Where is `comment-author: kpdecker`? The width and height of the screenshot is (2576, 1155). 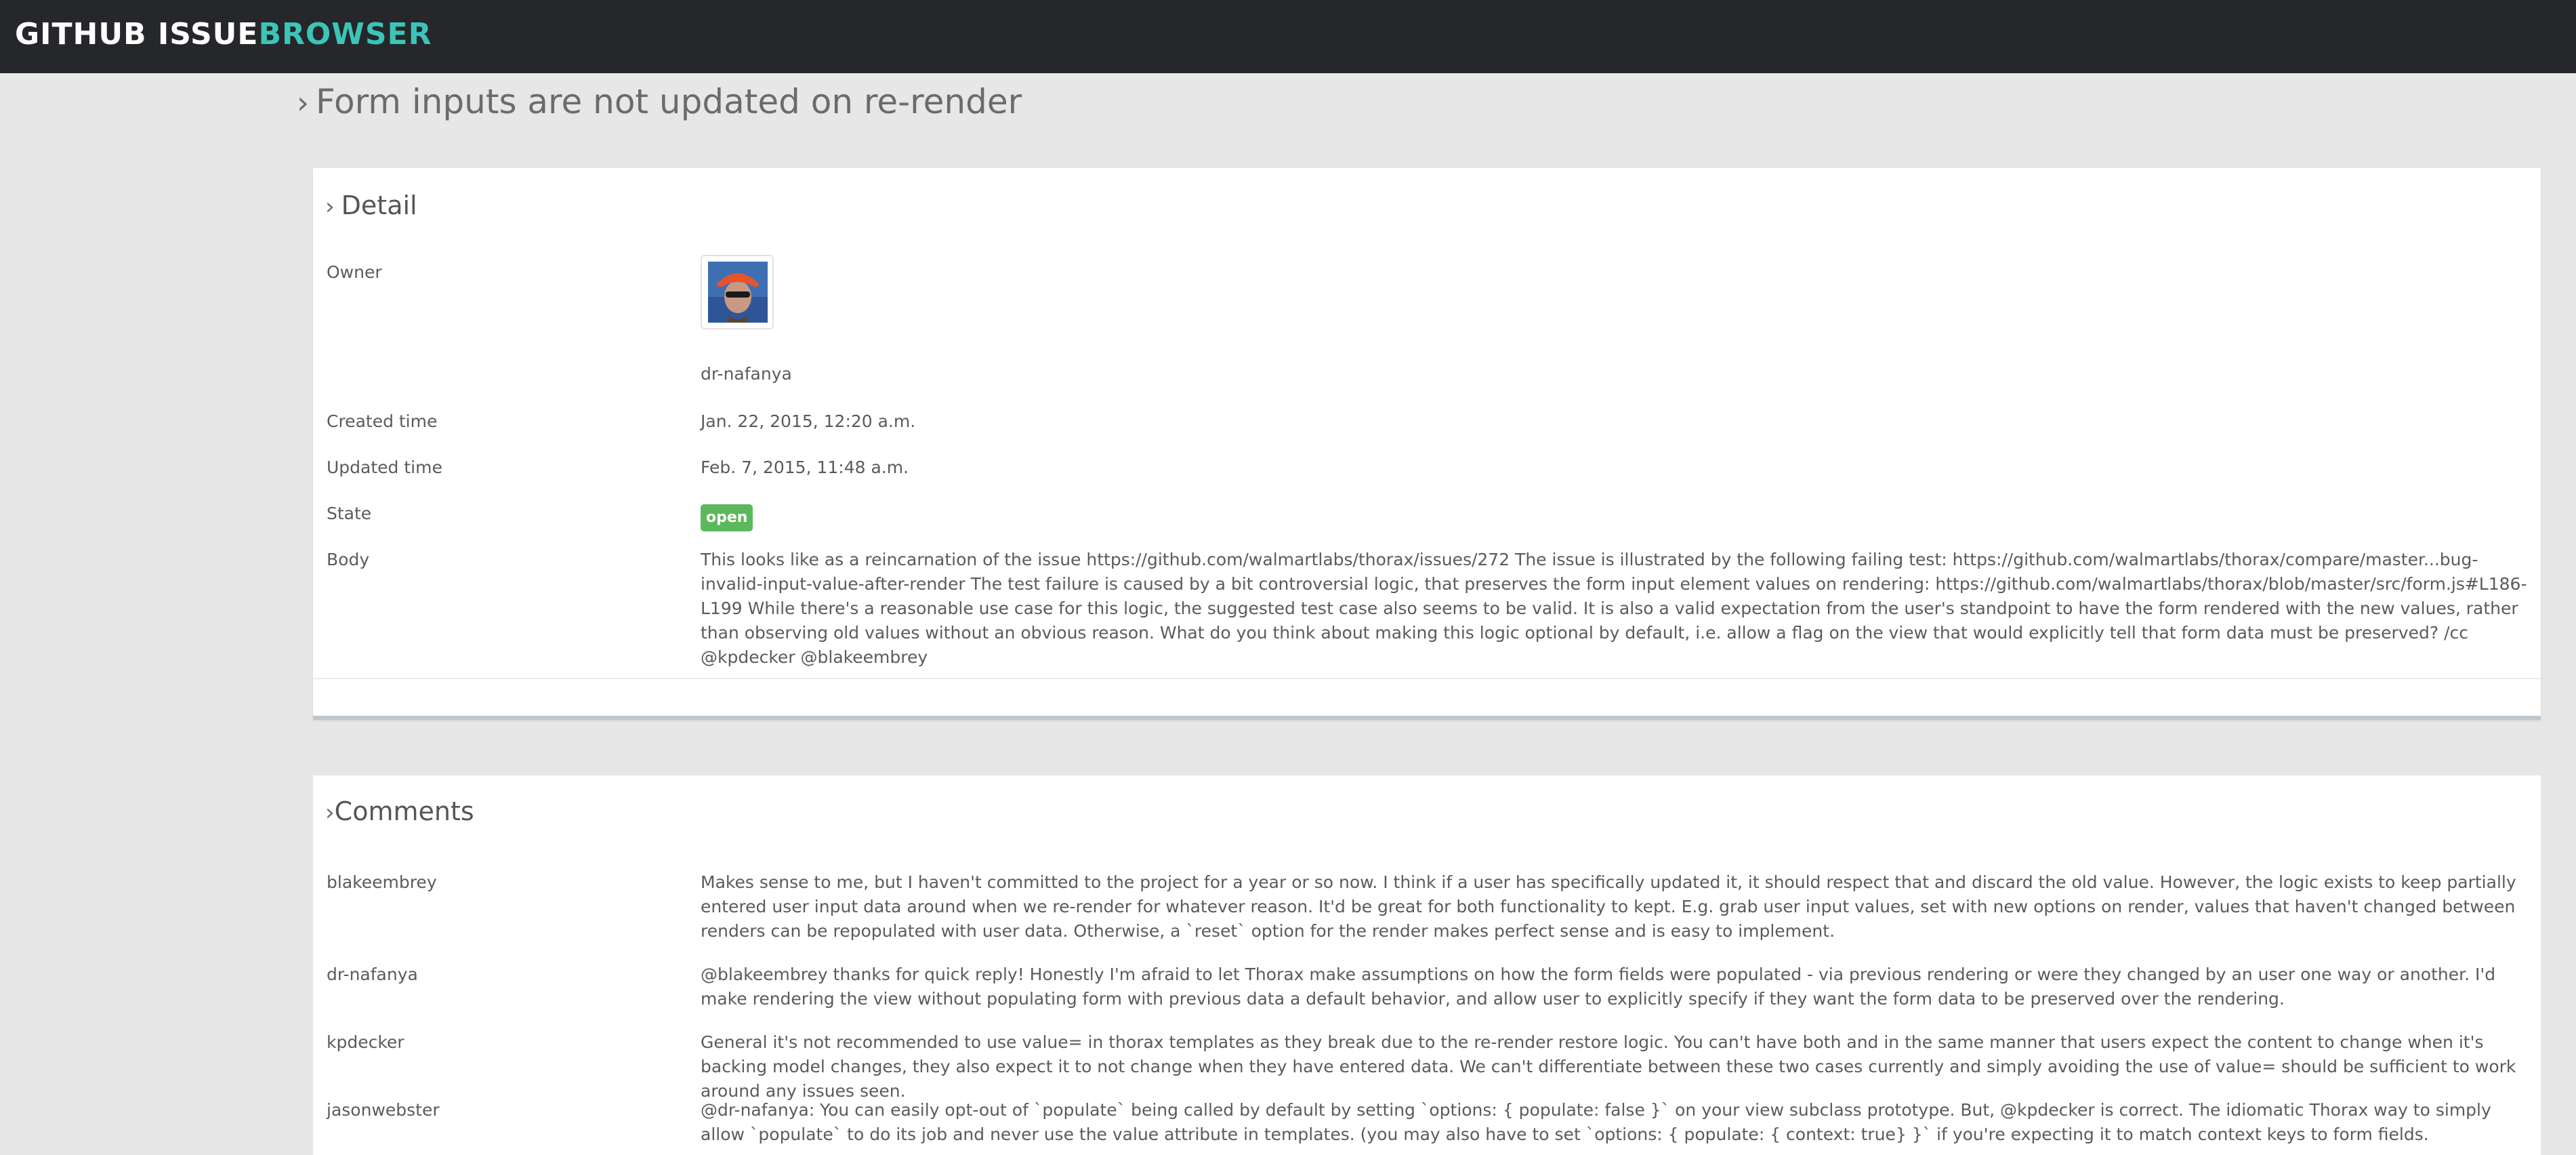 comment-author: kpdecker is located at coordinates (365, 1043).